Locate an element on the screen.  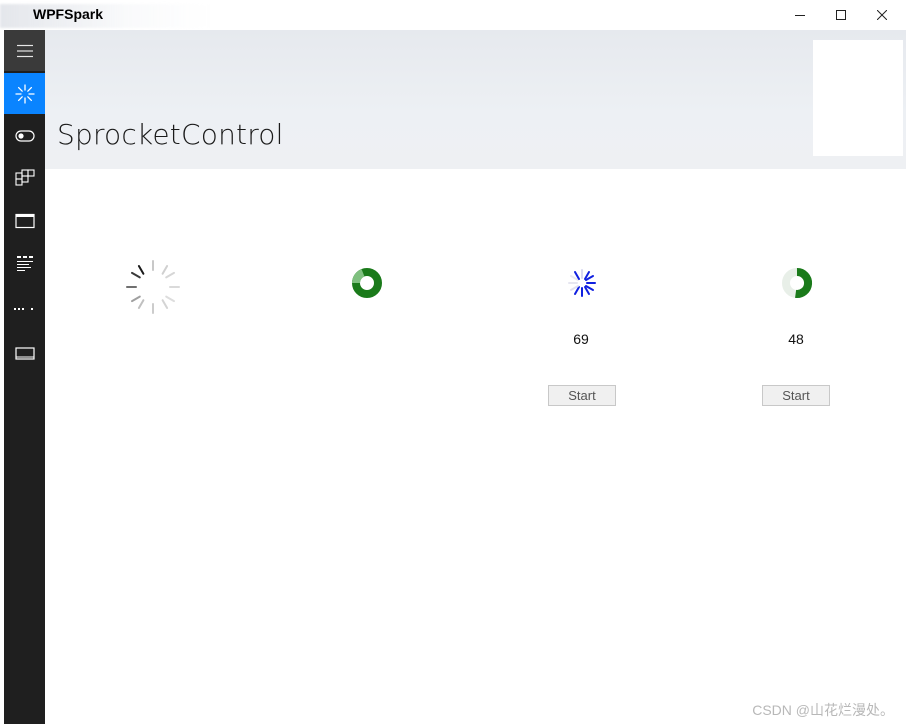
sidebar-item-sprocket-list is located at coordinates (24, 263).